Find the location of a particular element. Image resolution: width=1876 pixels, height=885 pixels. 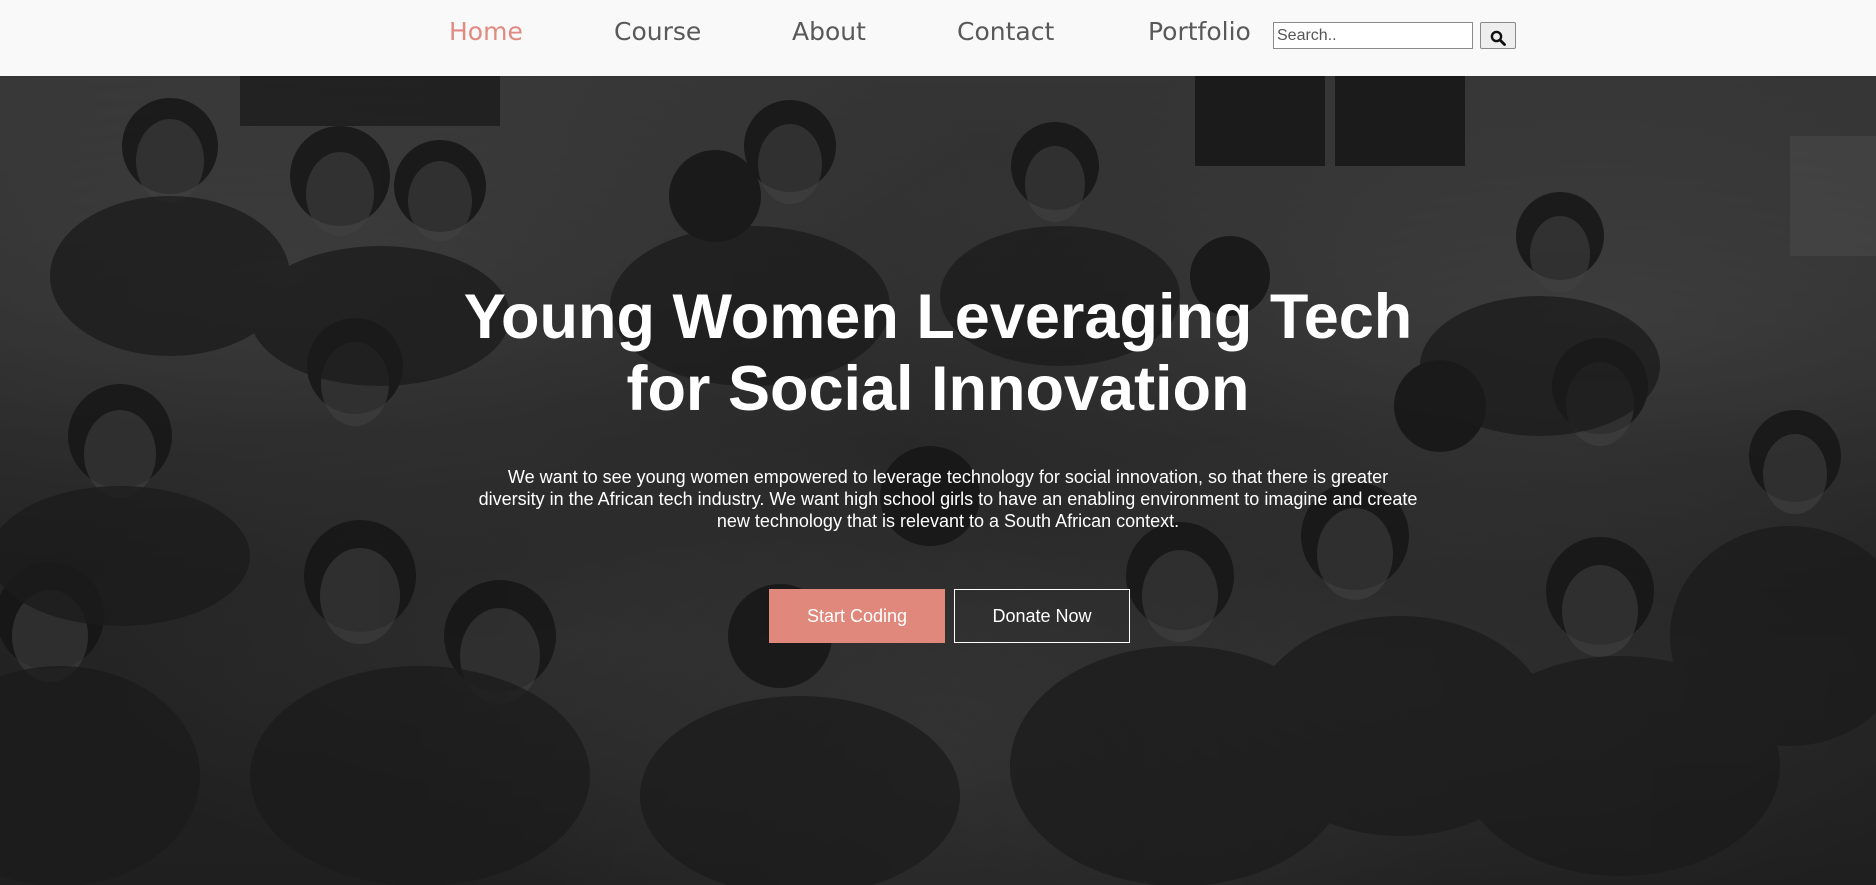

top-navbar: Home Course About Contact Portfolio is located at coordinates (938, 38).